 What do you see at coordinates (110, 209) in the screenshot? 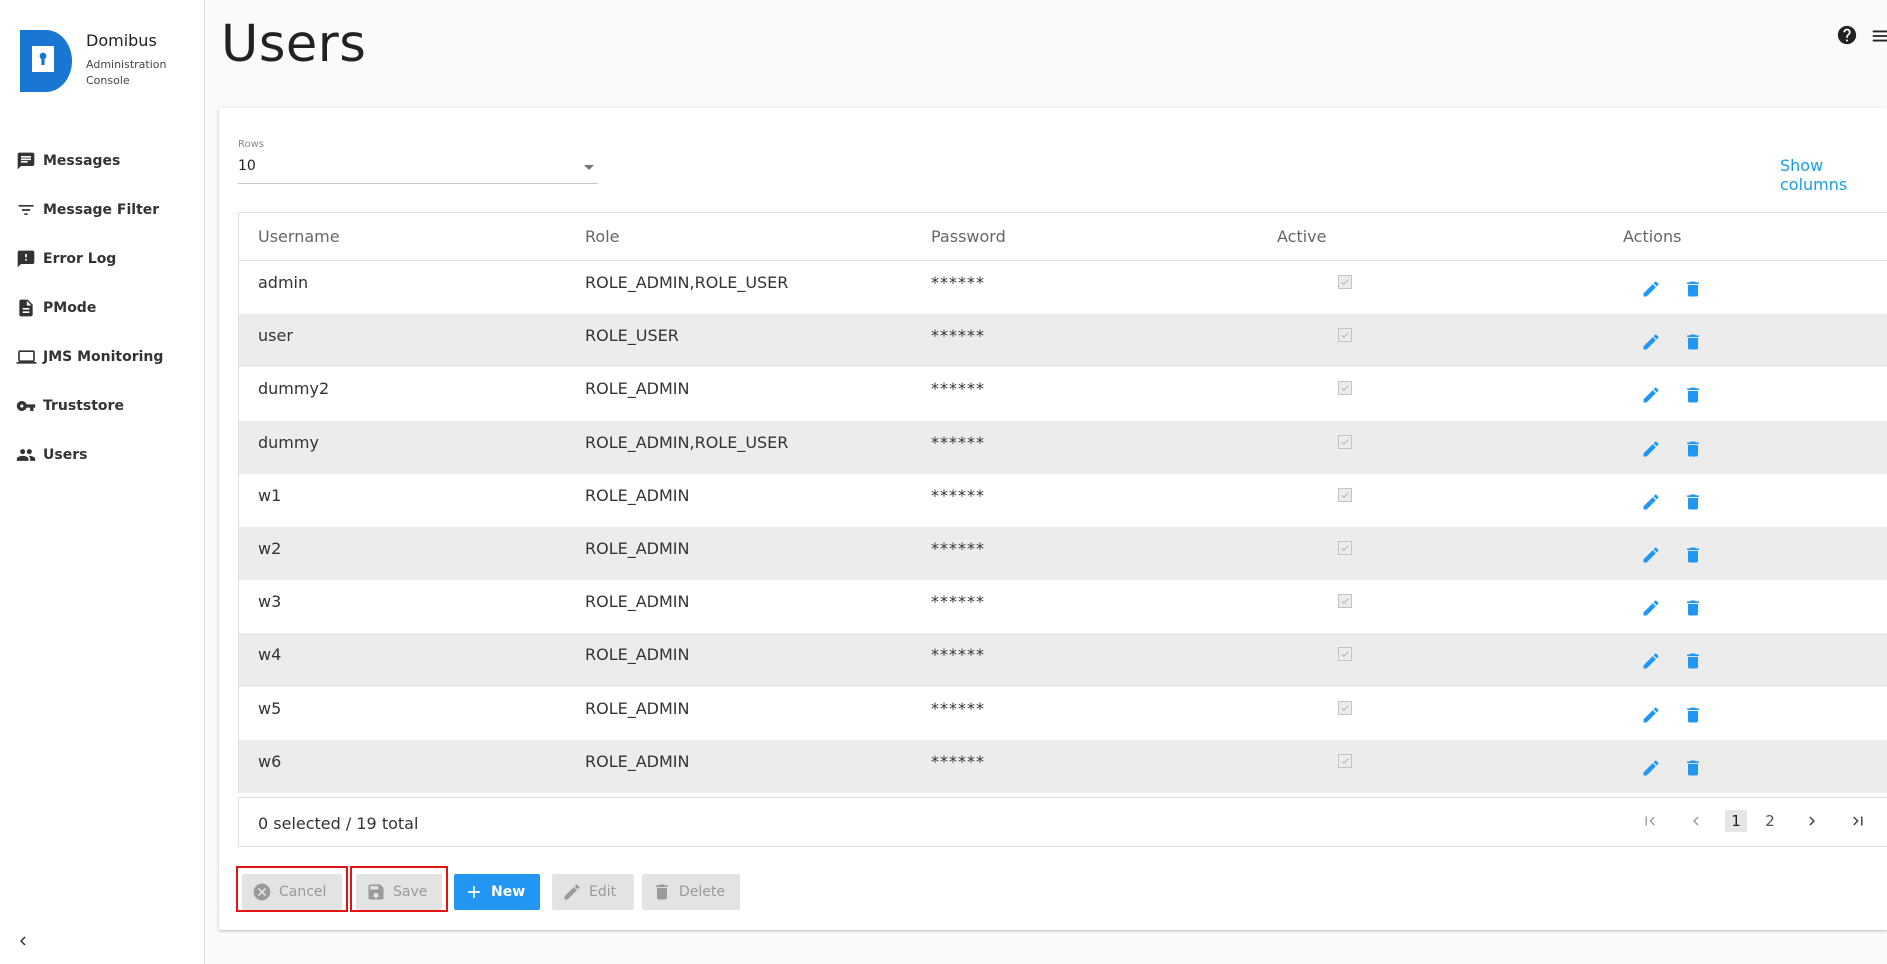
I see `sidebar-item-message-filter: Message Filter` at bounding box center [110, 209].